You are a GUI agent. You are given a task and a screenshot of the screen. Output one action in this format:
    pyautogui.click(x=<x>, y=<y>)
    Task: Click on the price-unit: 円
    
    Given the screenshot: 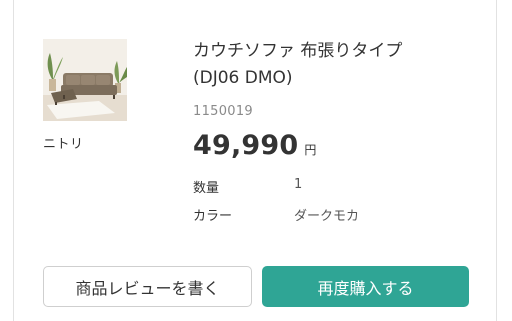 What is the action you would take?
    pyautogui.click(x=310, y=150)
    